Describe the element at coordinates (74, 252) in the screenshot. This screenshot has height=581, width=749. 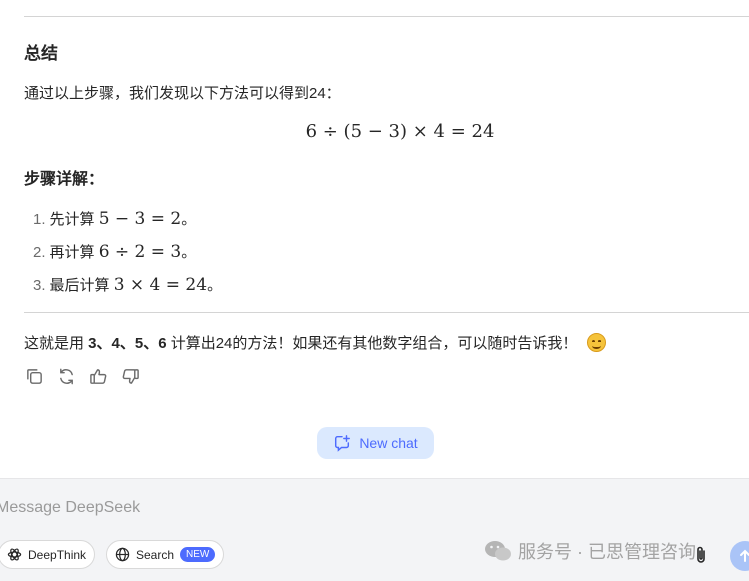
I see `step-text: 再计算` at that location.